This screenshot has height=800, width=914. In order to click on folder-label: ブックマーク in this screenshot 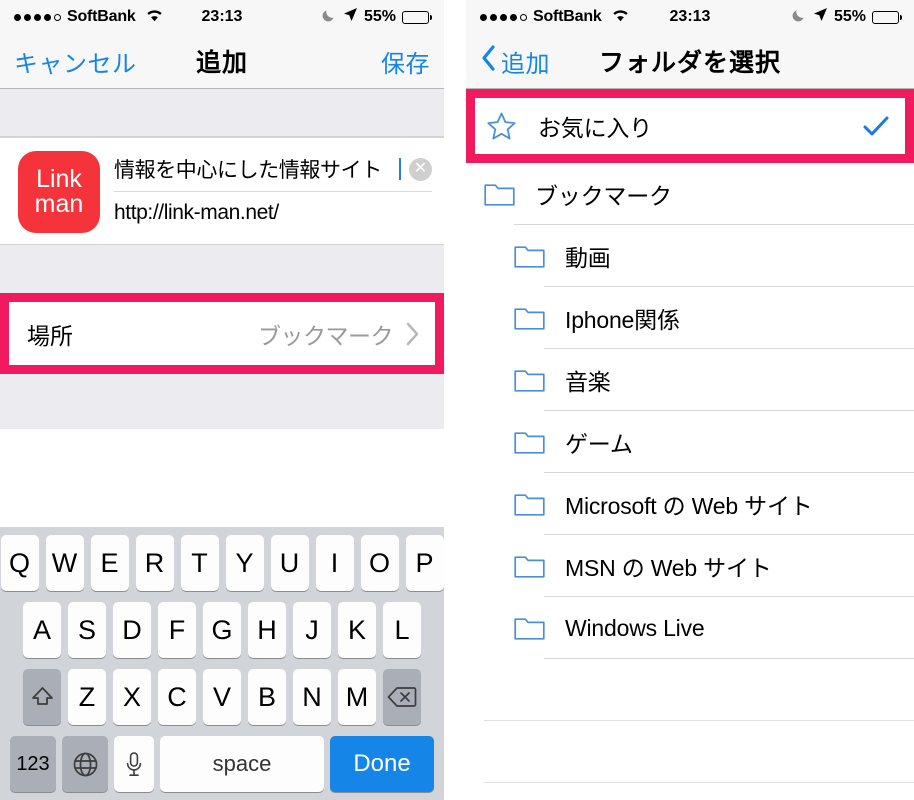, I will do `click(603, 196)`.